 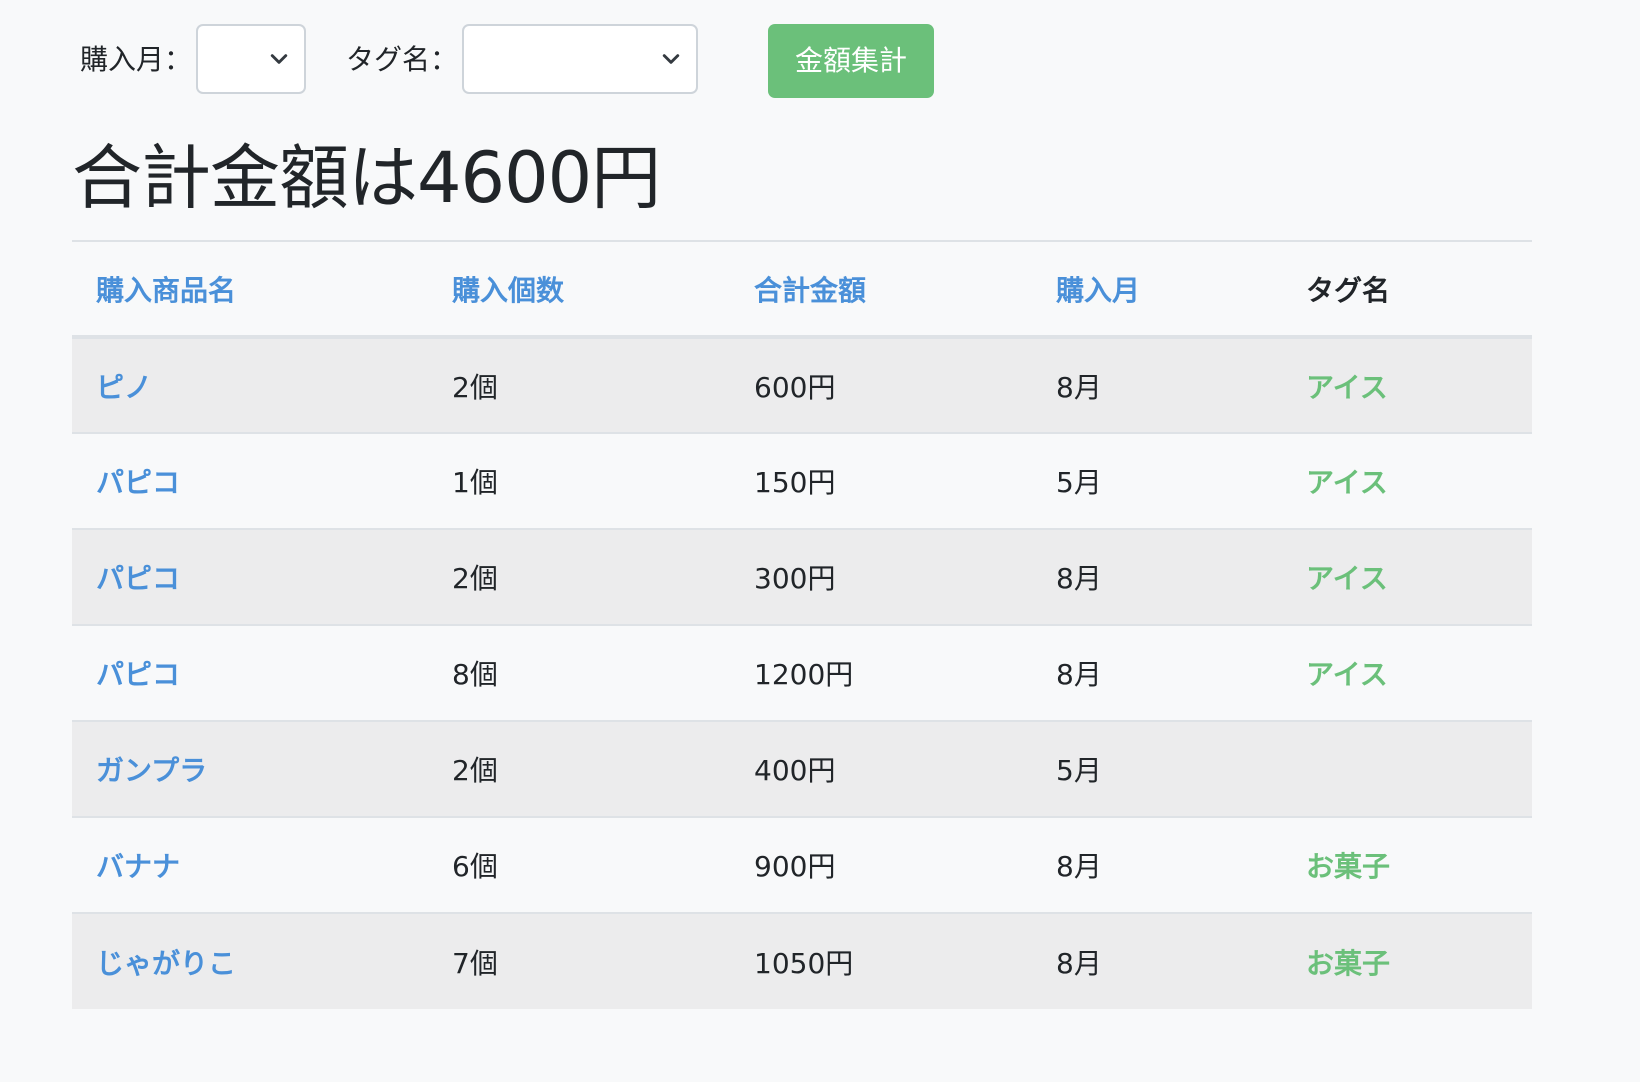 What do you see at coordinates (1348, 290) in the screenshot?
I see `column-header-tag: タグ名` at bounding box center [1348, 290].